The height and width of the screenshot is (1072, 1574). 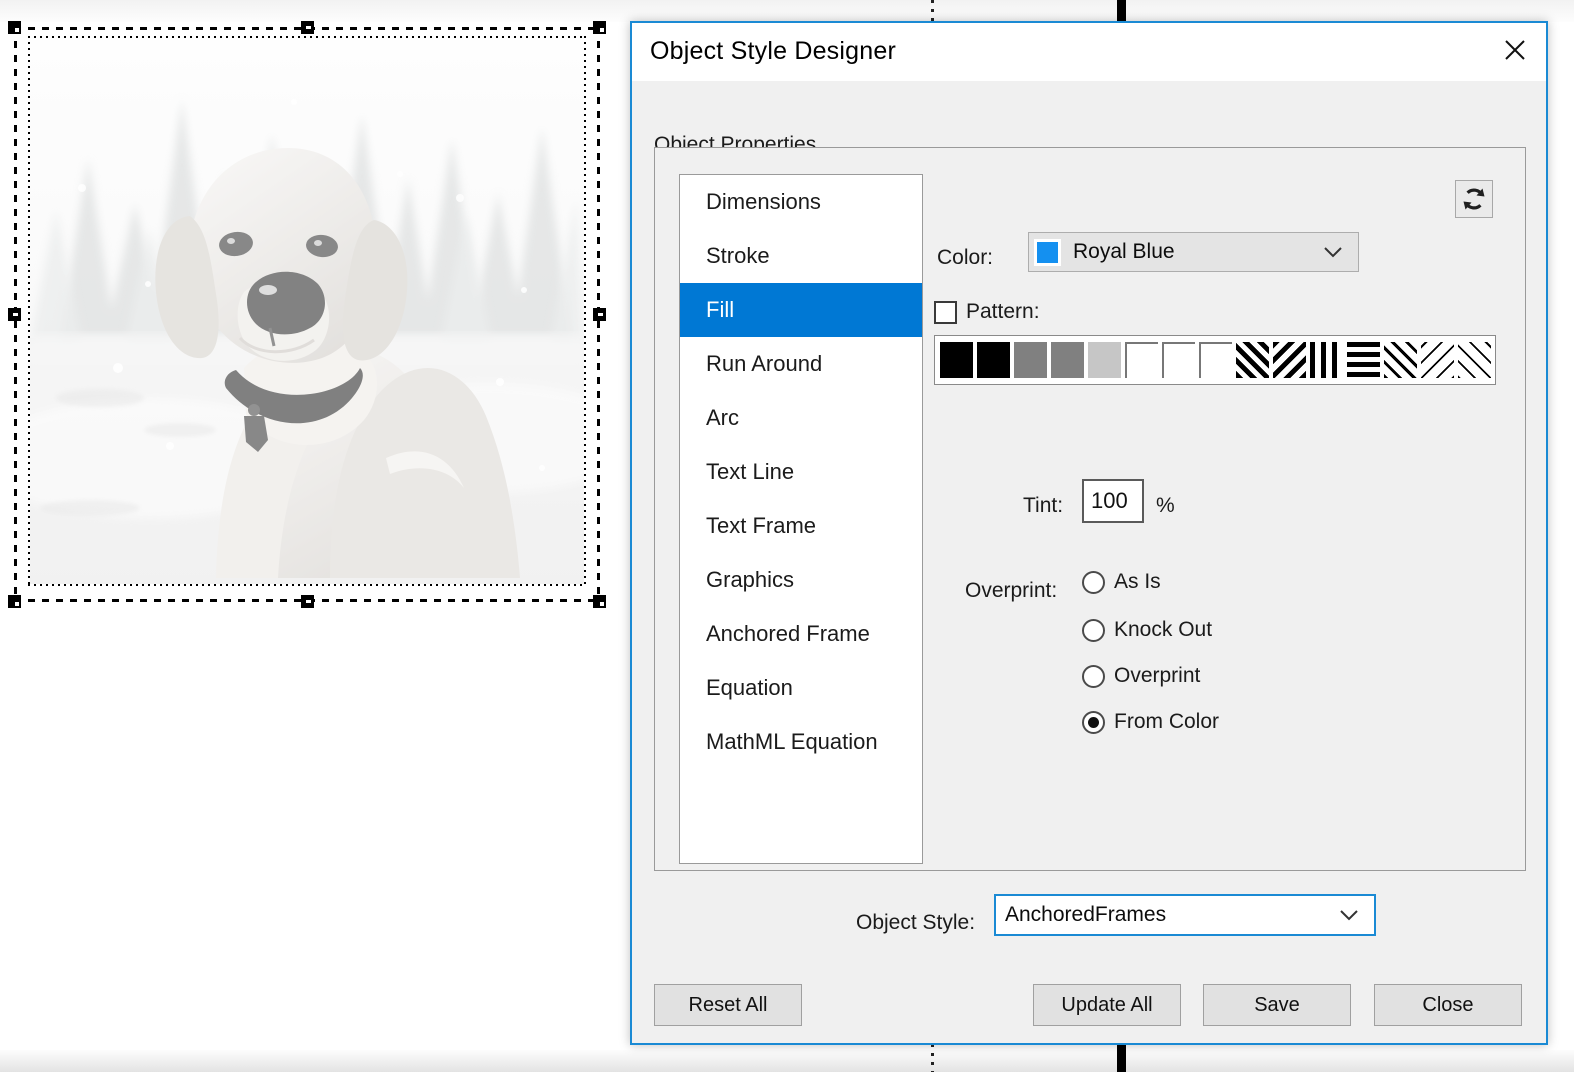 I want to click on pattern-swatch-vertical-lines, so click(x=1326, y=360).